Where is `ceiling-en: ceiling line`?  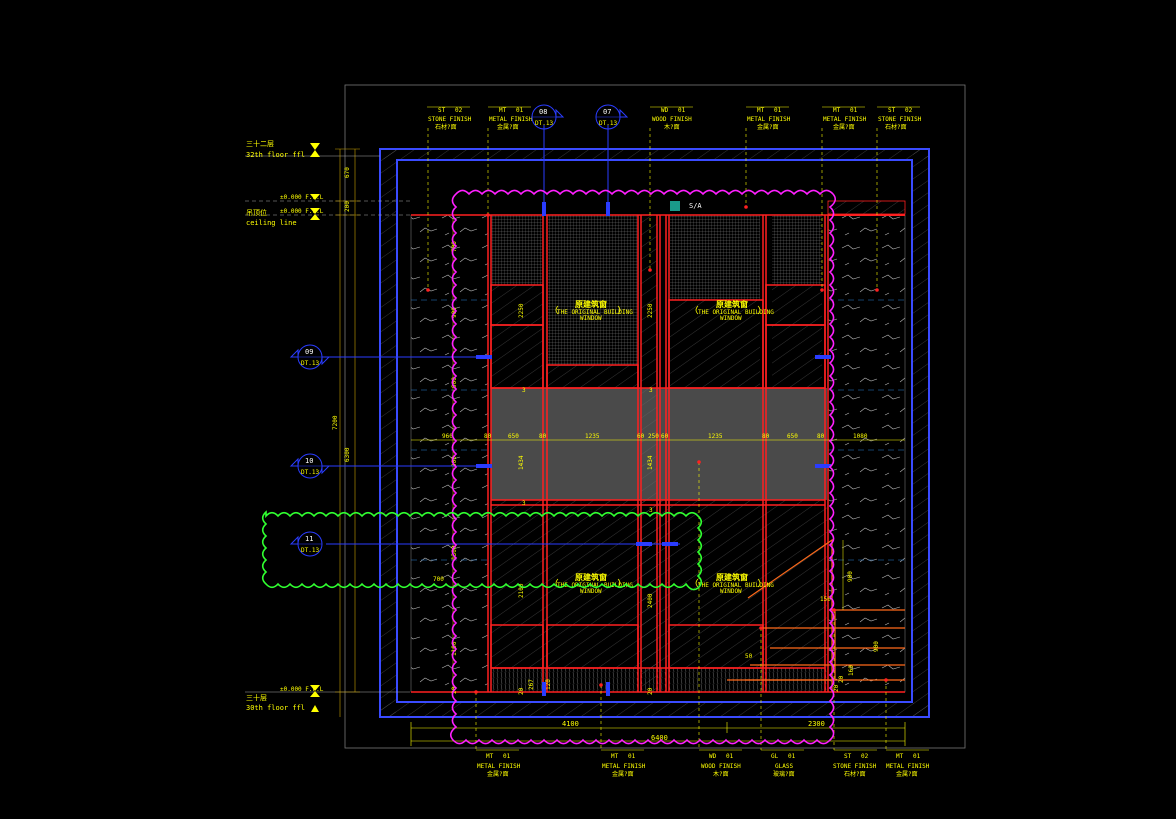
ceiling-en: ceiling line is located at coordinates (271, 223).